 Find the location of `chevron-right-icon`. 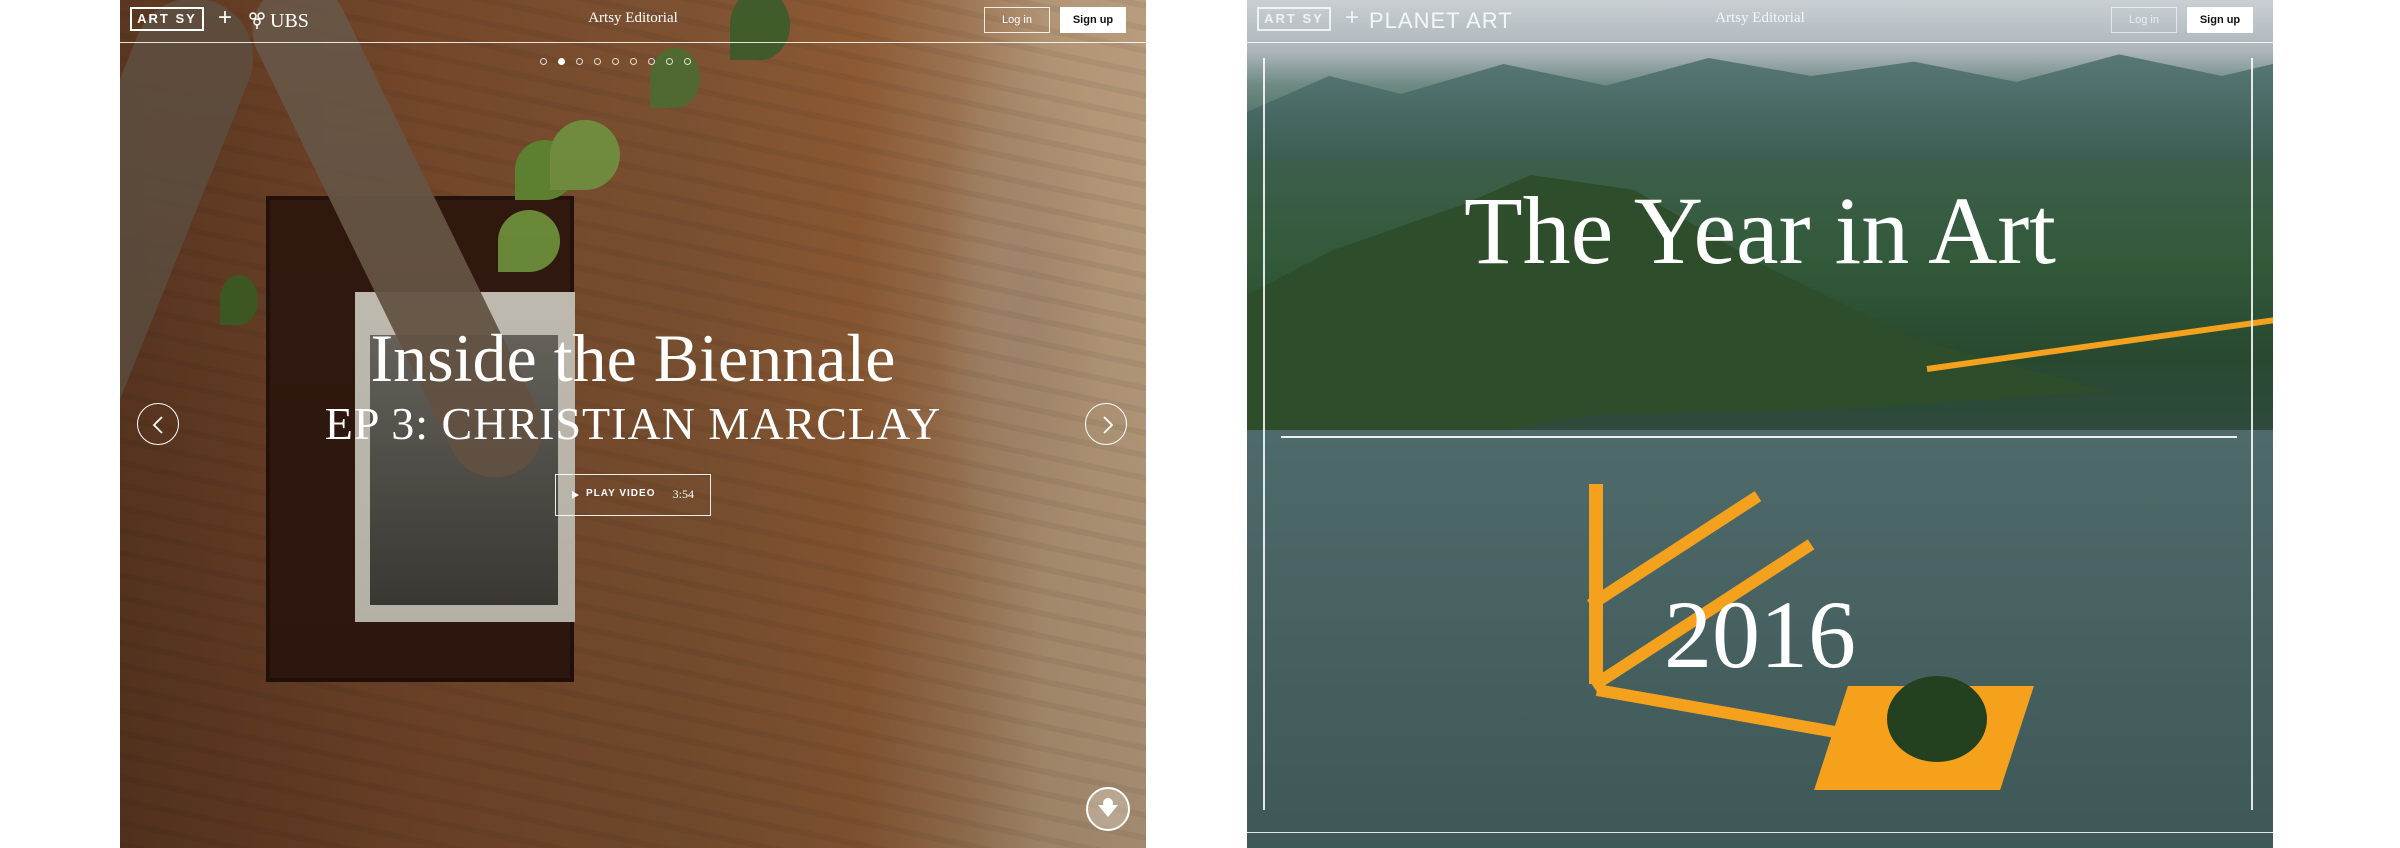

chevron-right-icon is located at coordinates (1108, 425).